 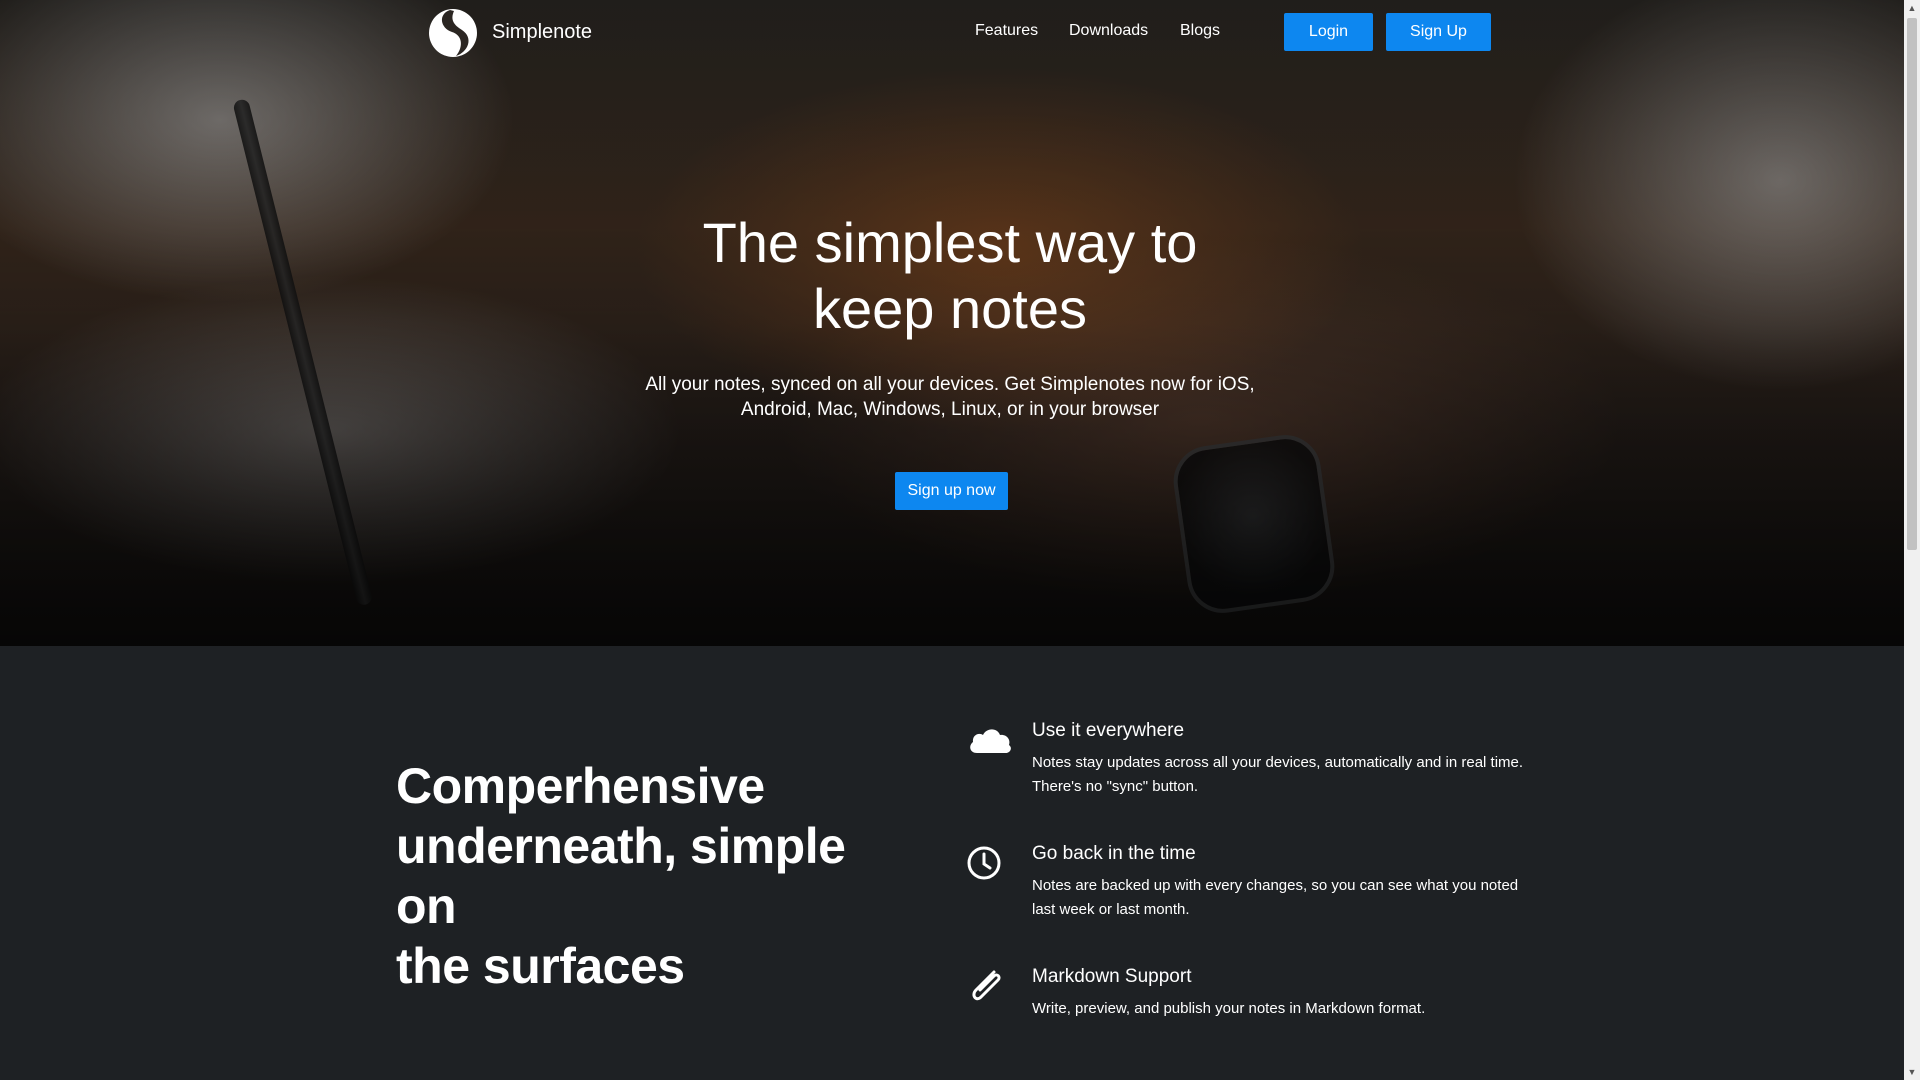 What do you see at coordinates (951, 491) in the screenshot?
I see `sign-up-now-button: Sign up now` at bounding box center [951, 491].